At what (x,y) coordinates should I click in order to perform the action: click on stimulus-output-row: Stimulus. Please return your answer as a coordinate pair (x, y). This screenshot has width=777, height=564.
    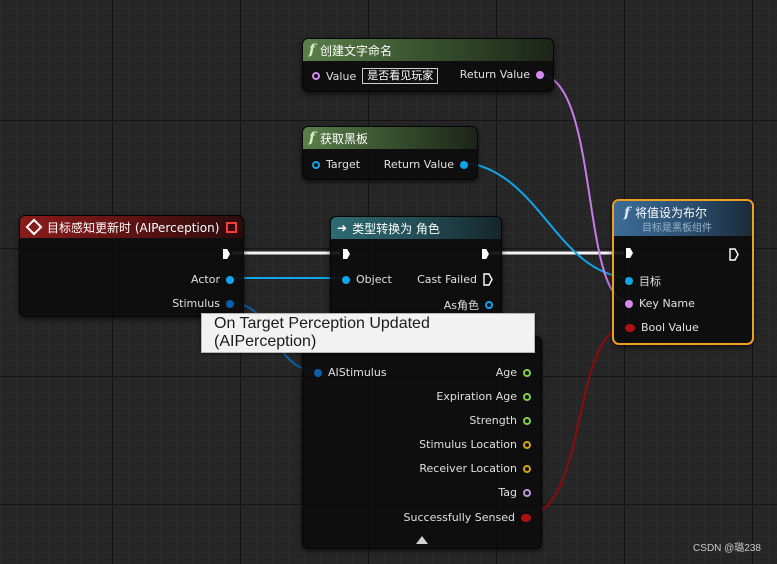
    Looking at the image, I should click on (203, 303).